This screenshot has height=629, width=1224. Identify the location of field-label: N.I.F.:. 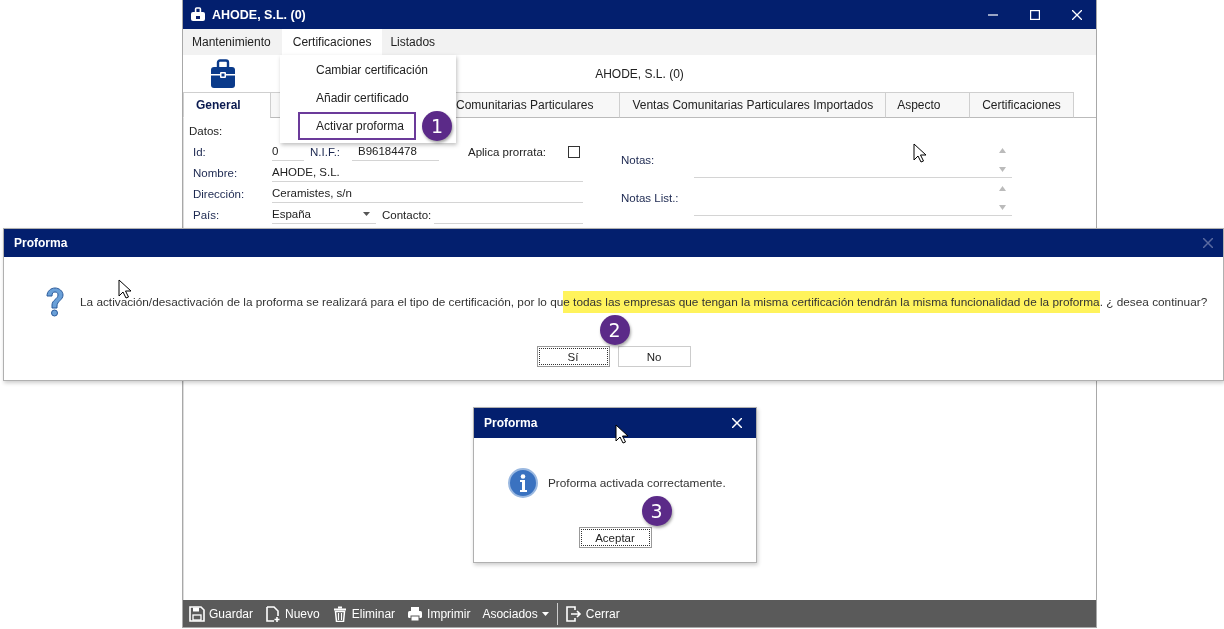
(326, 151).